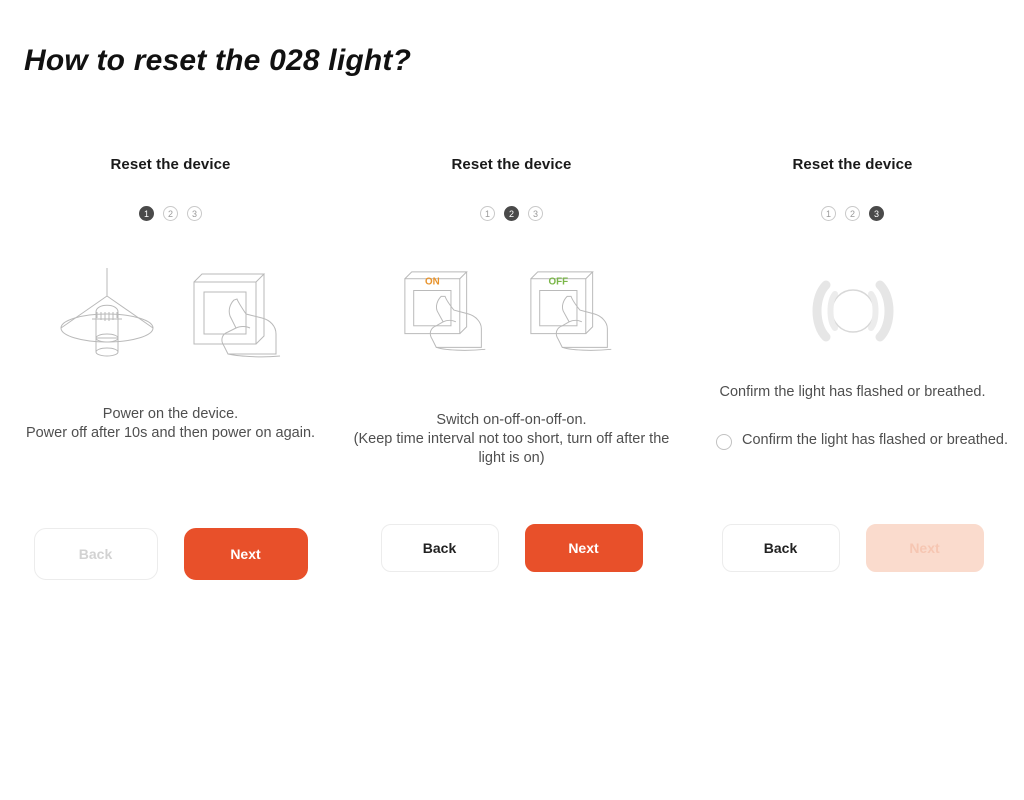 The image size is (1024, 800). I want to click on back-button-3: Back, so click(780, 548).